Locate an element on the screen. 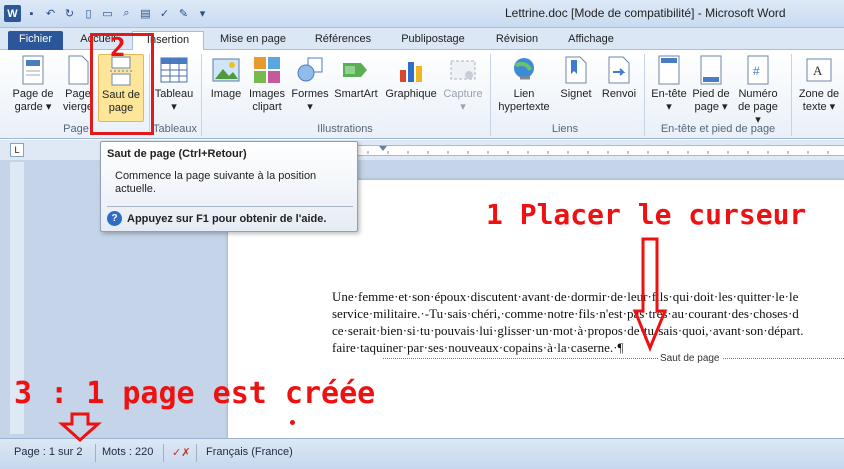 The height and width of the screenshot is (469, 844). shapes-icon is located at coordinates (310, 70).